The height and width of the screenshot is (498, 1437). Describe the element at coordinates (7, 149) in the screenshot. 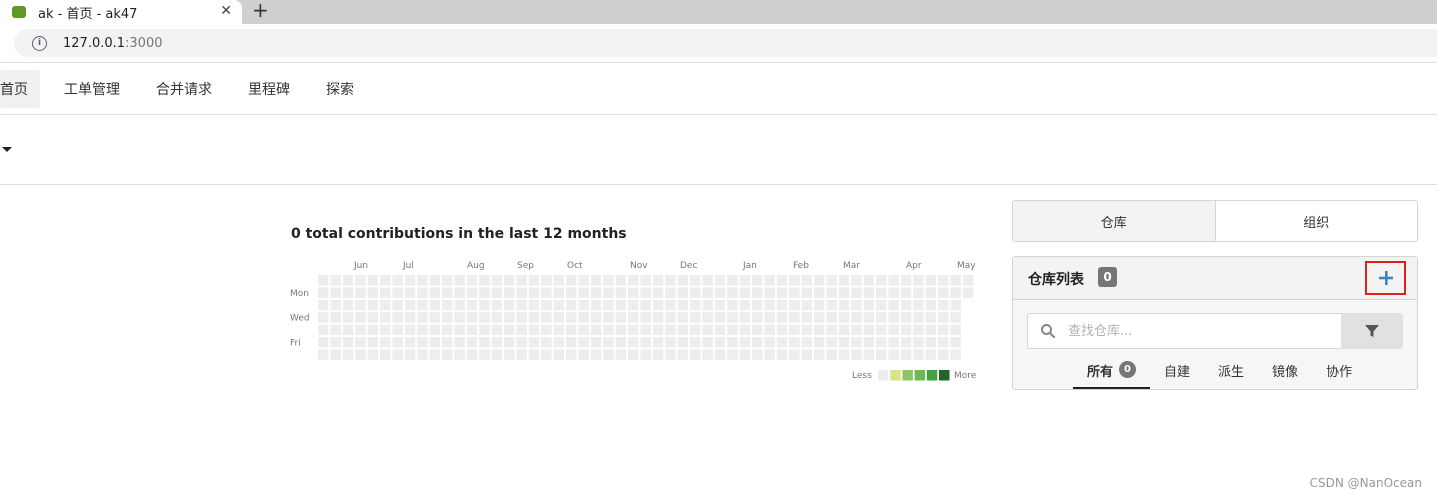

I see `context-dropdown-caret-icon` at that location.